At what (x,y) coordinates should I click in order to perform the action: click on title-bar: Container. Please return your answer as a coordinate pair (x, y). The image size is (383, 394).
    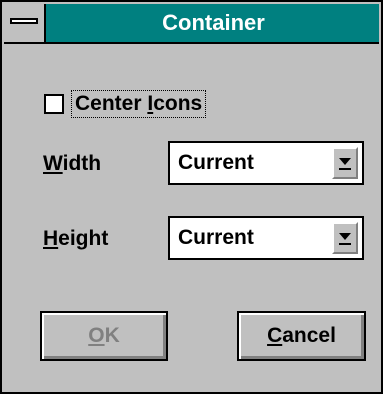
    Looking at the image, I should click on (191, 24).